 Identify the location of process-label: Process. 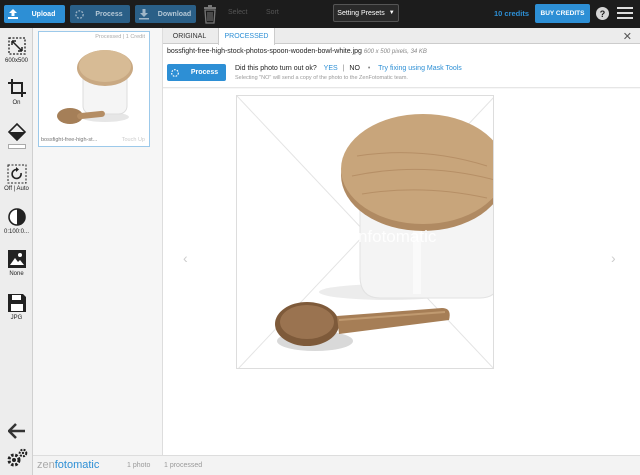
(204, 72).